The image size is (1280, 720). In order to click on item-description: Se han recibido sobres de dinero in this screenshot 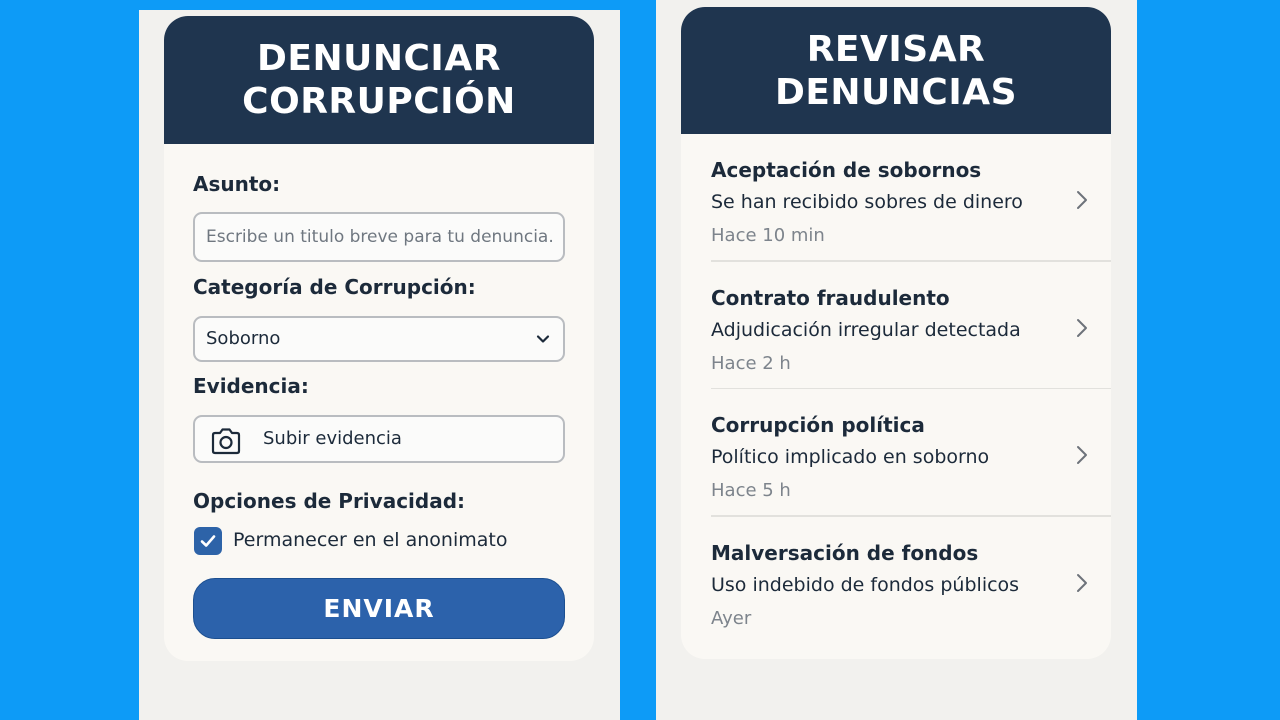, I will do `click(867, 202)`.